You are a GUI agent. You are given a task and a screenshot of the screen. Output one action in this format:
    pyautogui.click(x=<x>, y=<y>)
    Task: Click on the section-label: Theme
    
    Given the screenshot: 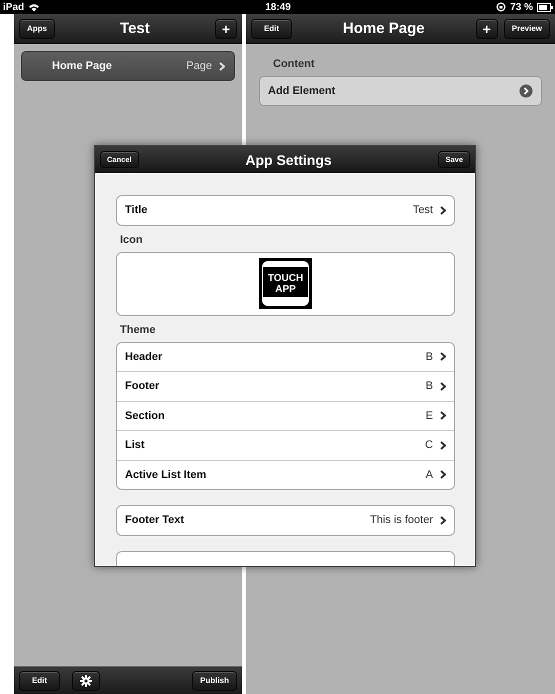 What is the action you would take?
    pyautogui.click(x=137, y=331)
    